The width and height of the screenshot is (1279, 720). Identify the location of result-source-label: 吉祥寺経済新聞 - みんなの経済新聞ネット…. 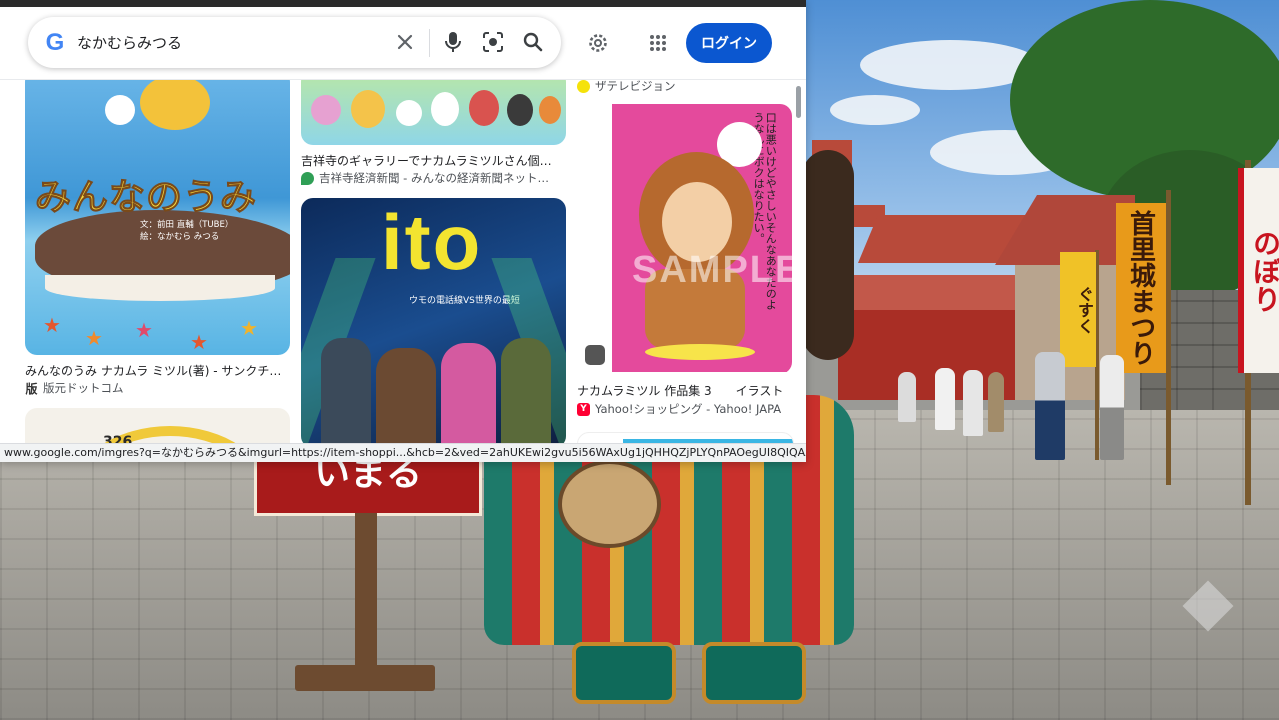
(434, 178).